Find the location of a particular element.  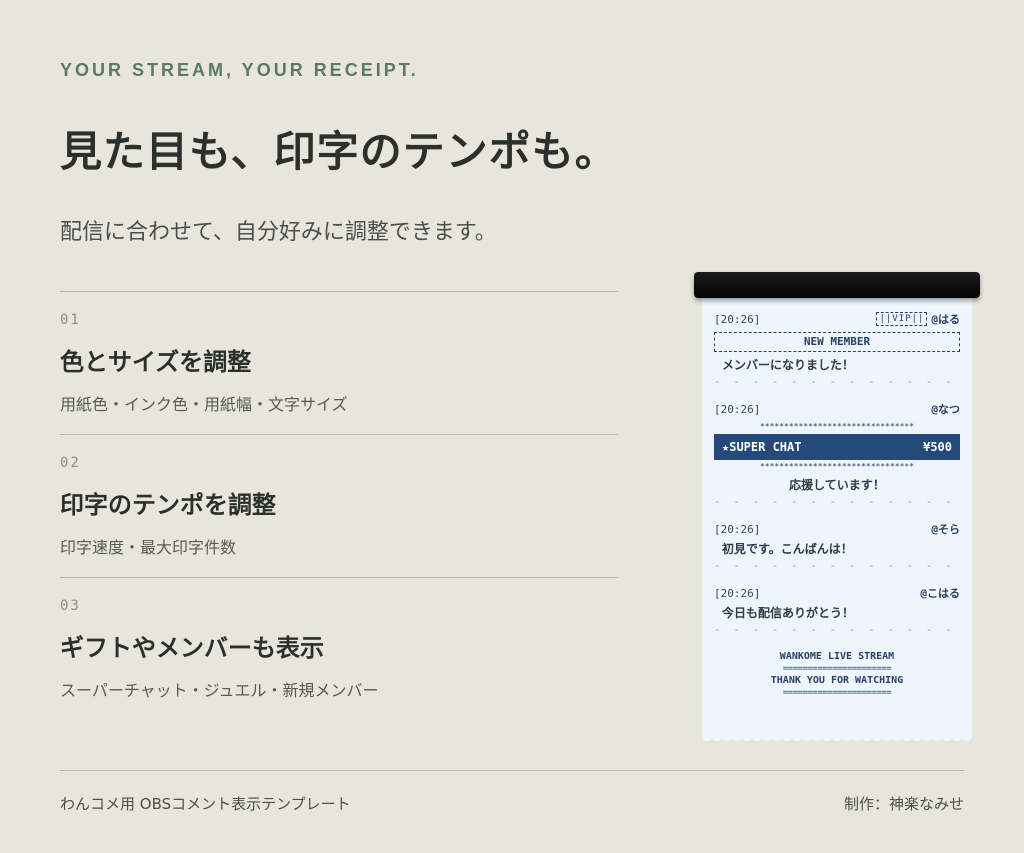

receipt-user-group: ||VIP|| @はる is located at coordinates (918, 319).